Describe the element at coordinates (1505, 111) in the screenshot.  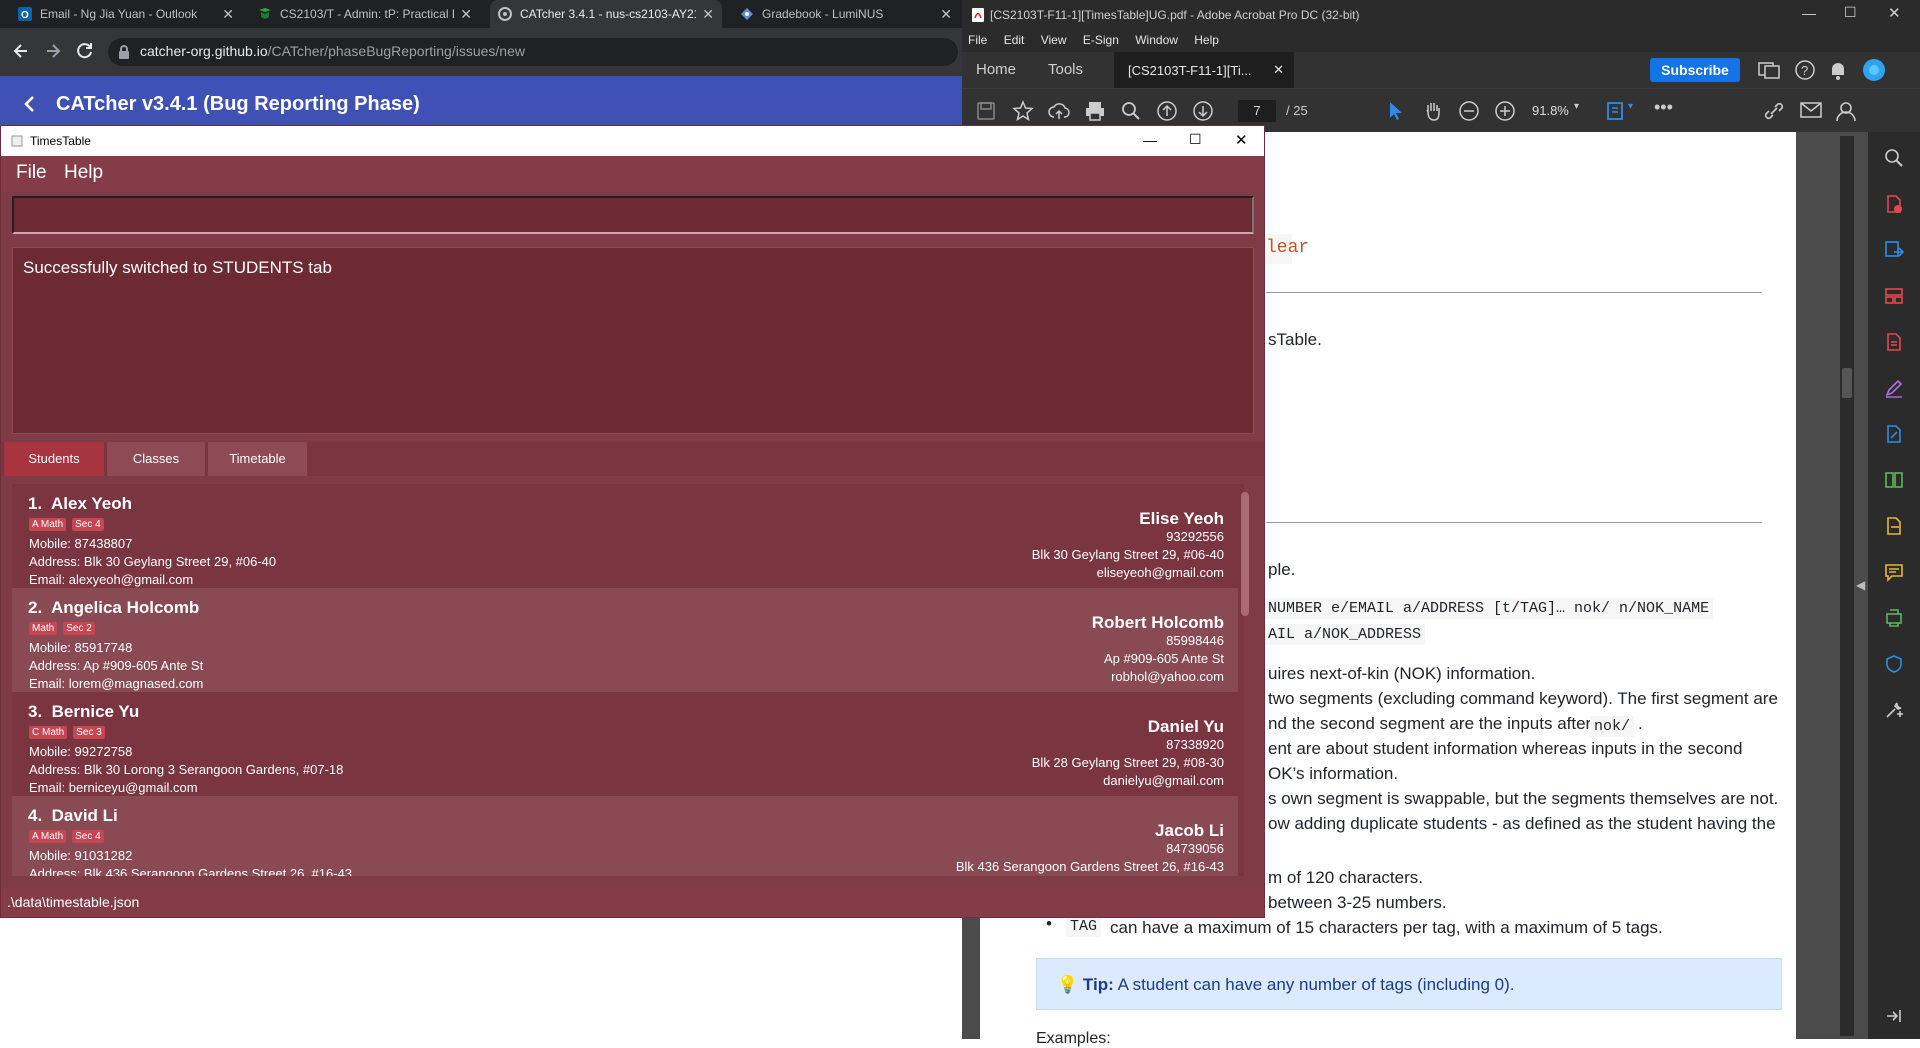
I see `zoom-in-icon` at that location.